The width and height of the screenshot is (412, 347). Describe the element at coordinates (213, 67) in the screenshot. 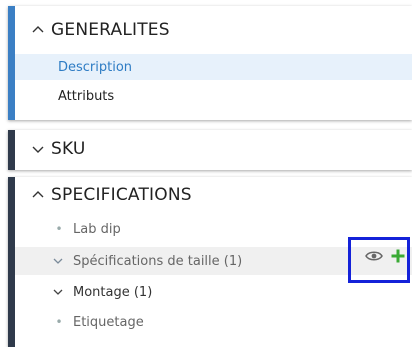

I see `nav-item-description: Description` at that location.